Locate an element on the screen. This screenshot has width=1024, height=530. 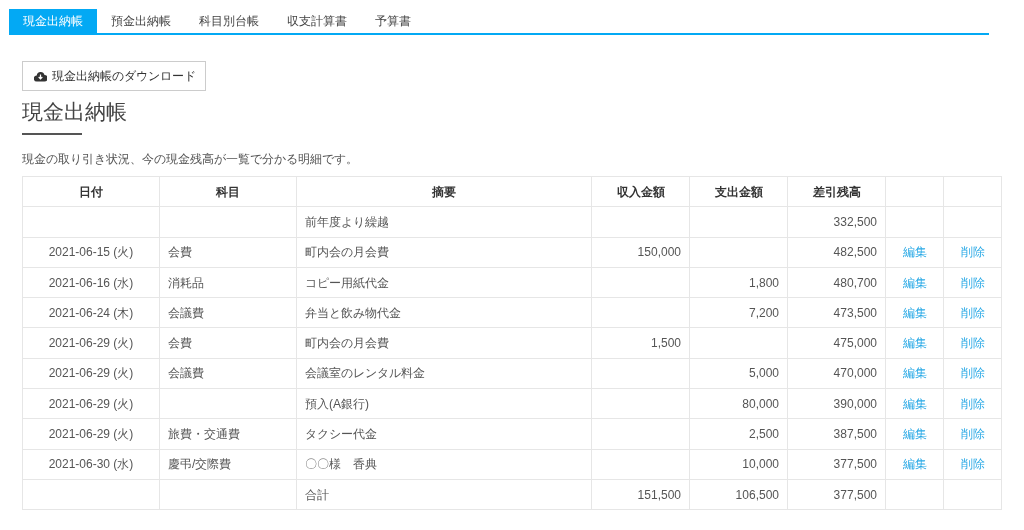
amount-cell: 387,500 is located at coordinates (855, 434).